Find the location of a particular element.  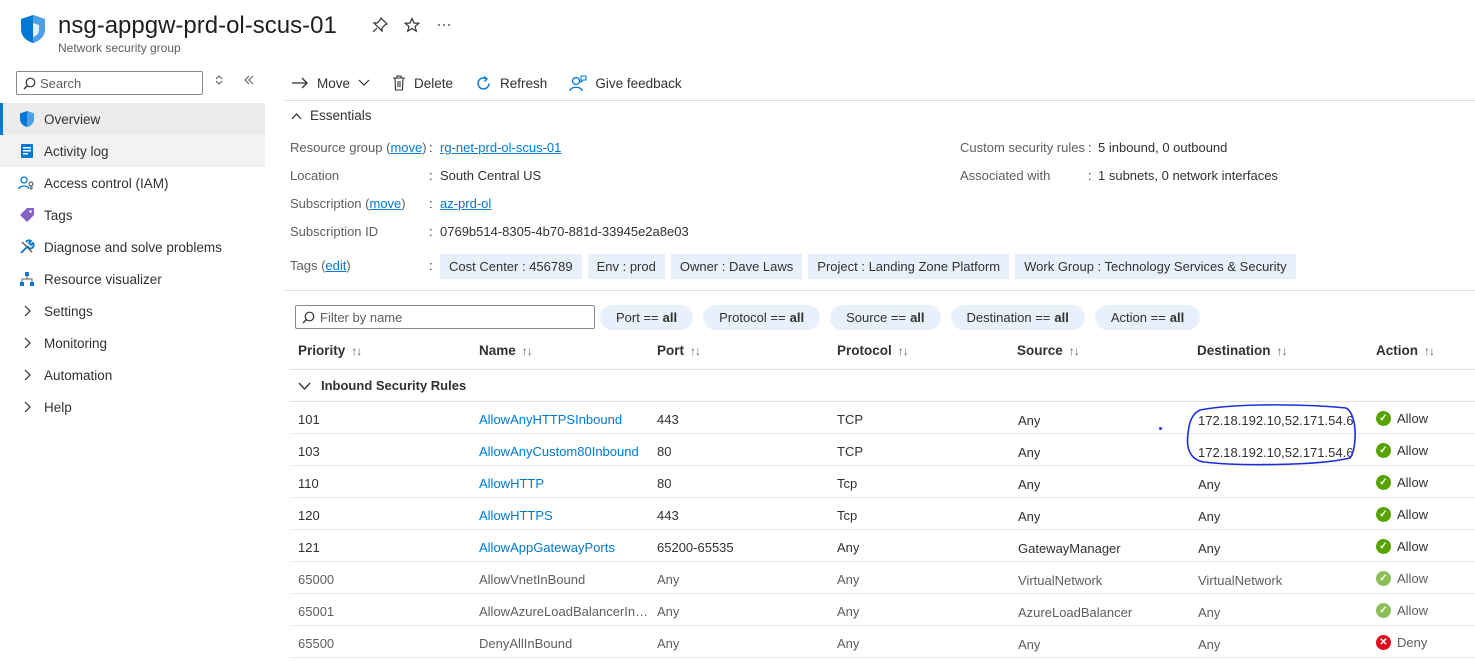

chevron-up-icon is located at coordinates (296, 115).